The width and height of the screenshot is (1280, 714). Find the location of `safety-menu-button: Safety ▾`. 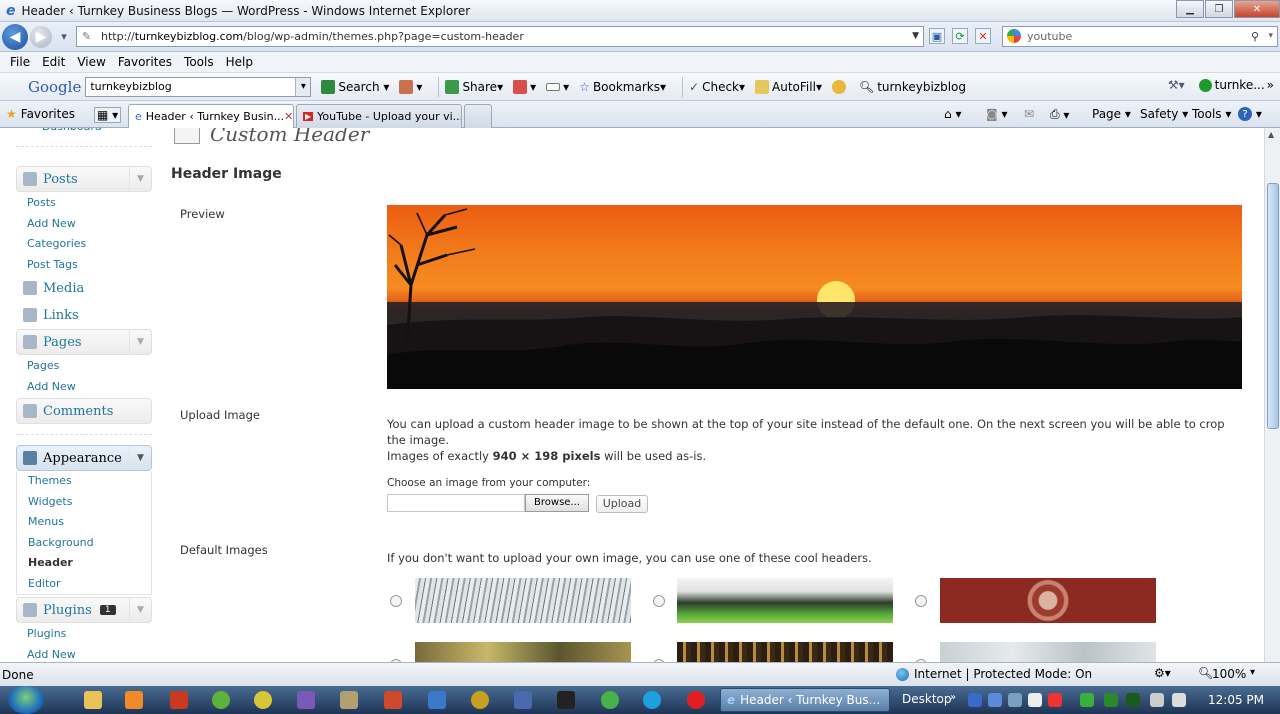

safety-menu-button: Safety ▾ is located at coordinates (1164, 114).